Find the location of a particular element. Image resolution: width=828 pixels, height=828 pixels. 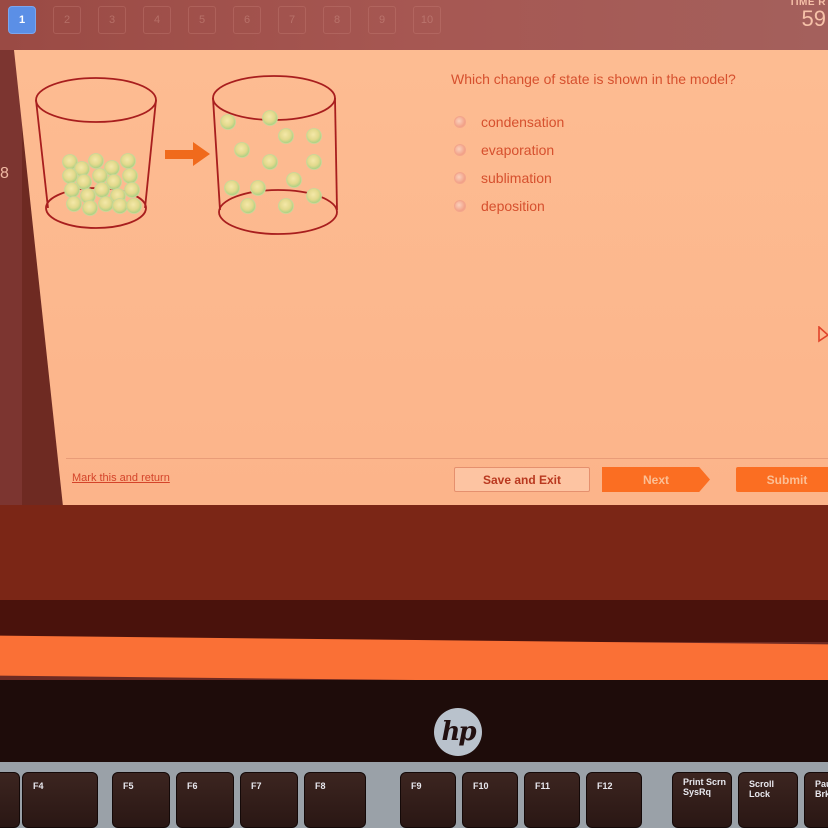

question-nav-3: 3 is located at coordinates (112, 20).